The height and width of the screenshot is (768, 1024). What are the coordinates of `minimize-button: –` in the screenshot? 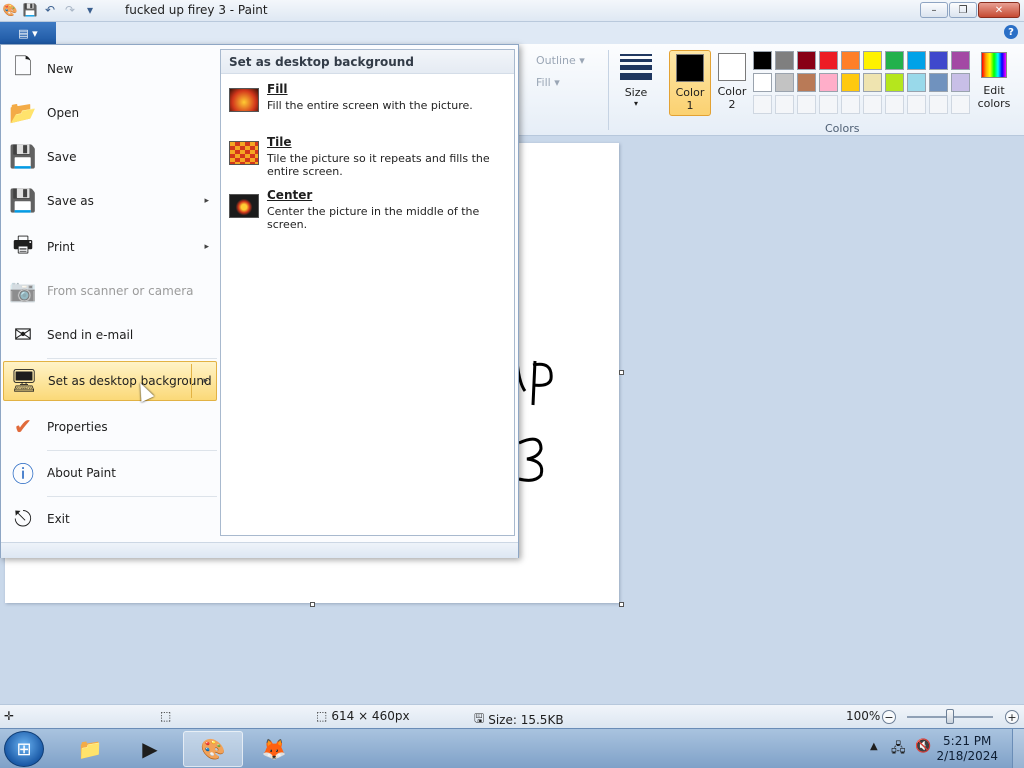 It's located at (934, 10).